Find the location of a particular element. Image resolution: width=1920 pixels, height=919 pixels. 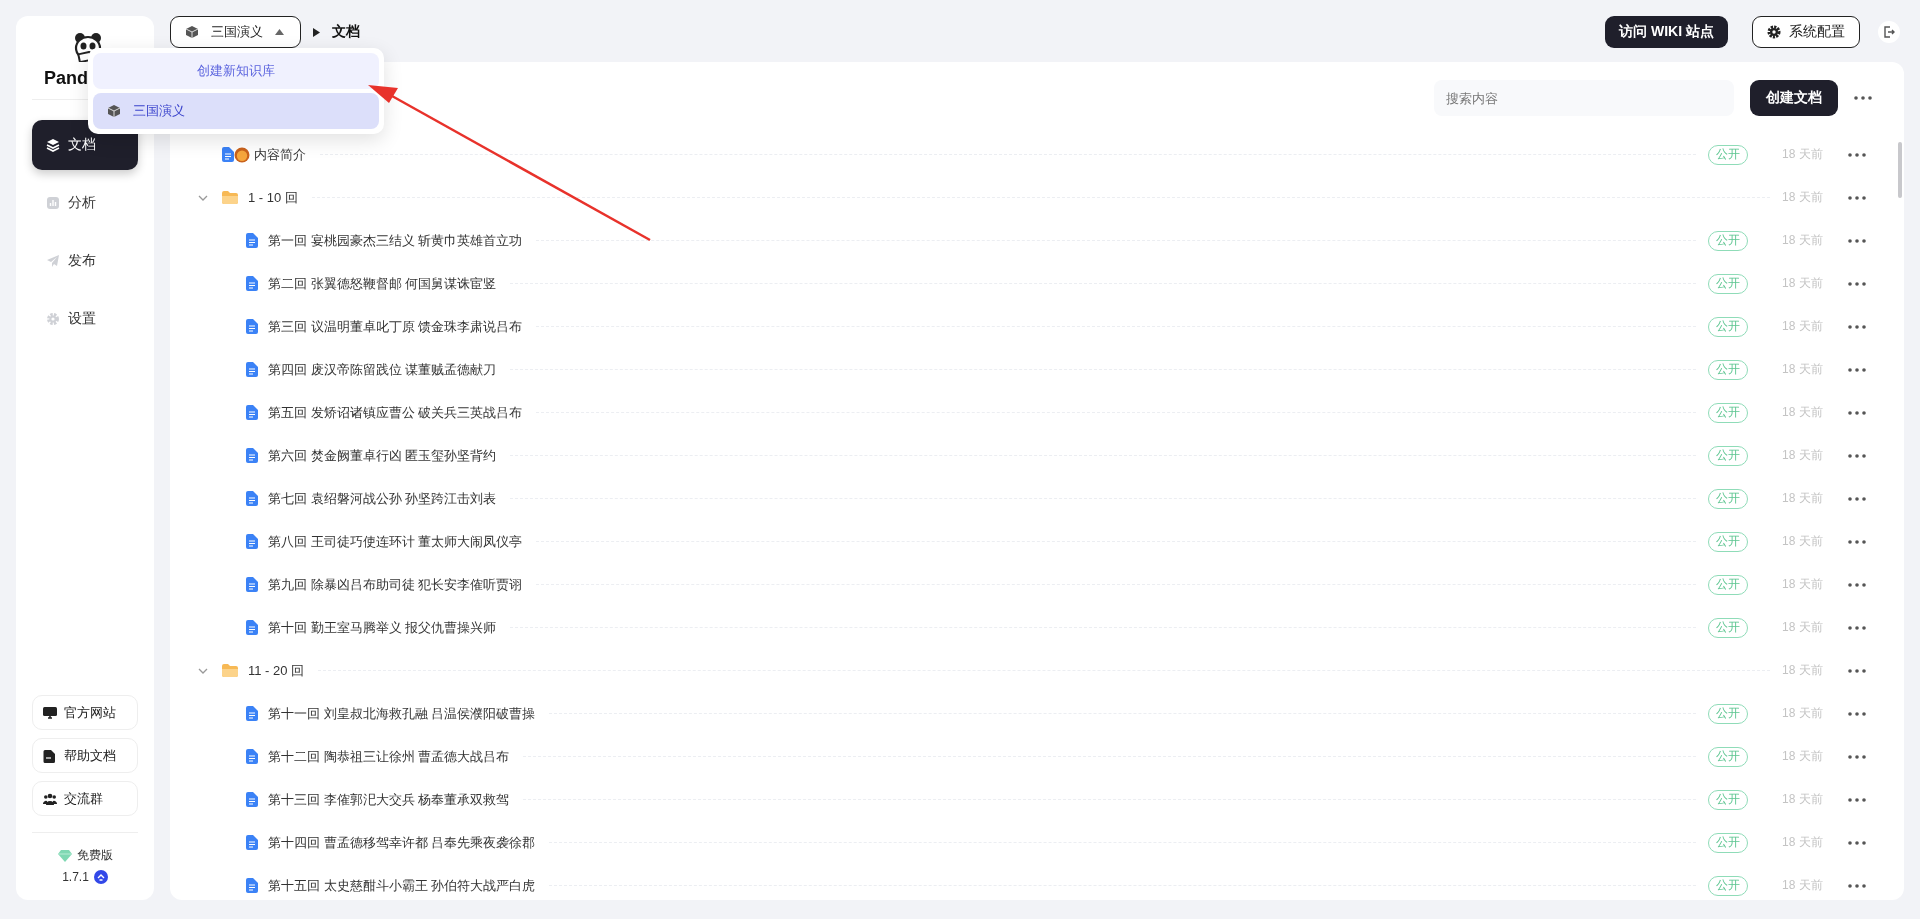

folder-title: 1 - 10 回 is located at coordinates (273, 197).